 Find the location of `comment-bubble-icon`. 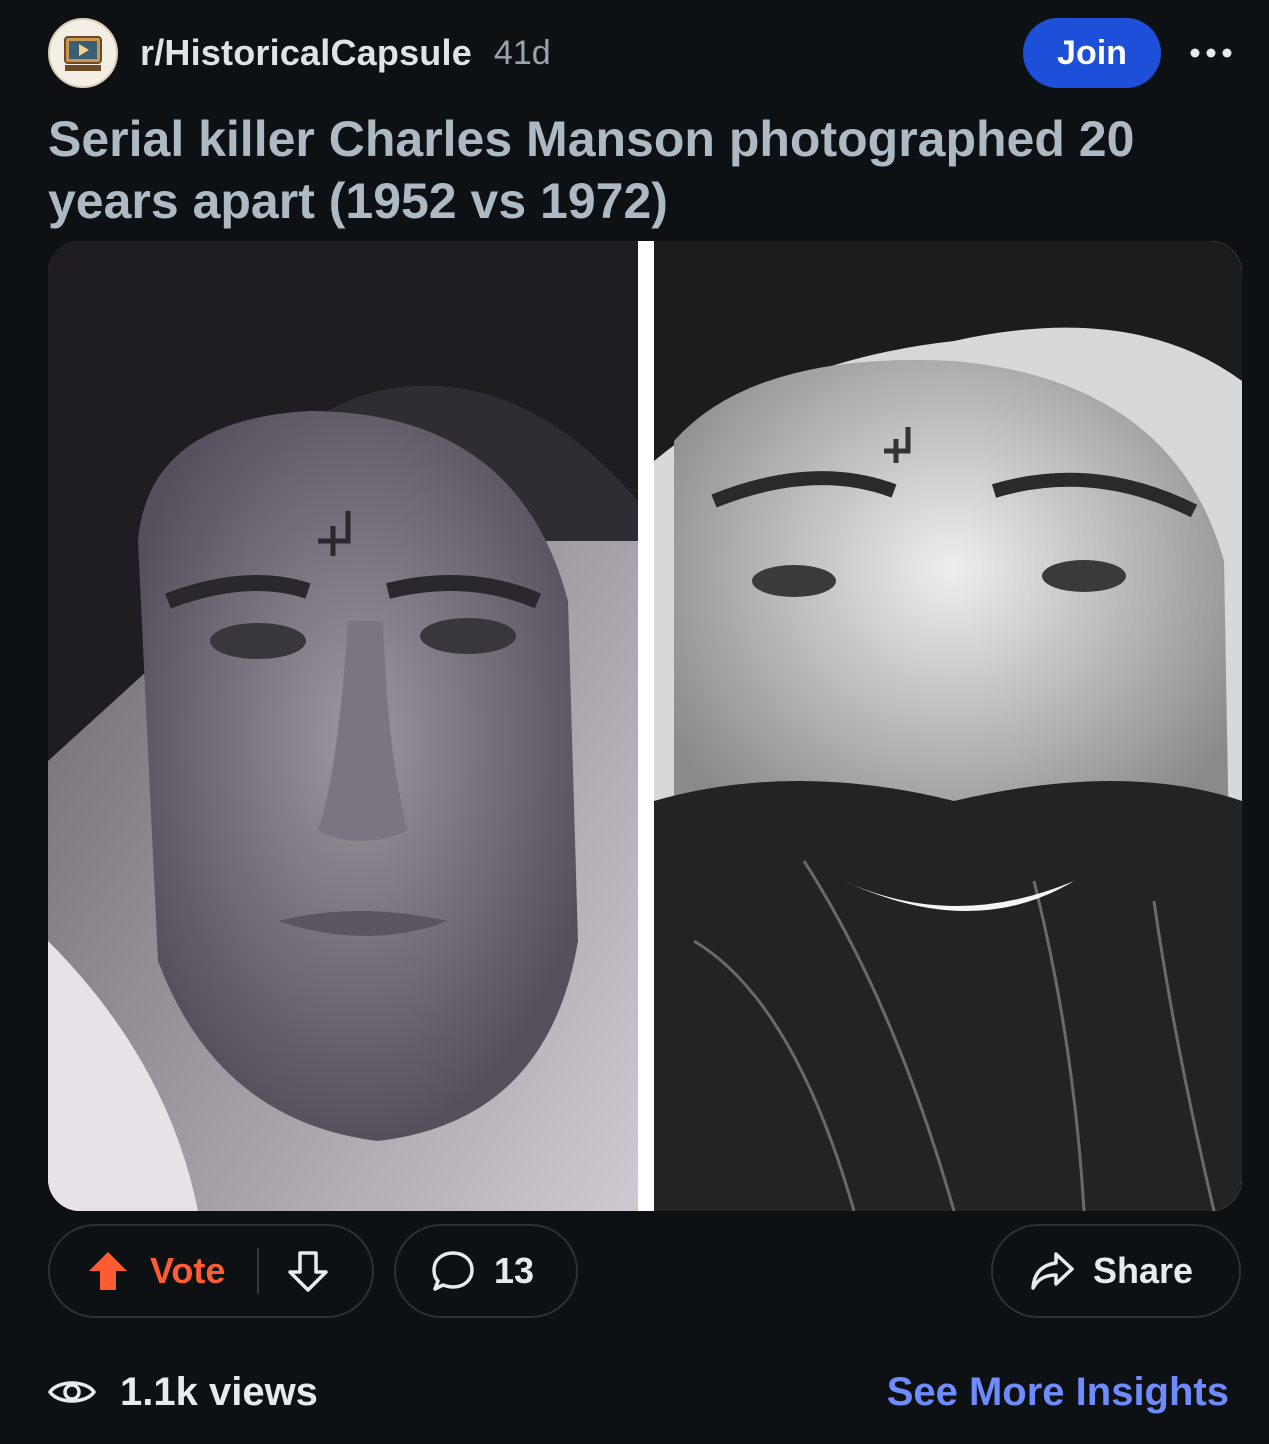

comment-bubble-icon is located at coordinates (453, 1271).